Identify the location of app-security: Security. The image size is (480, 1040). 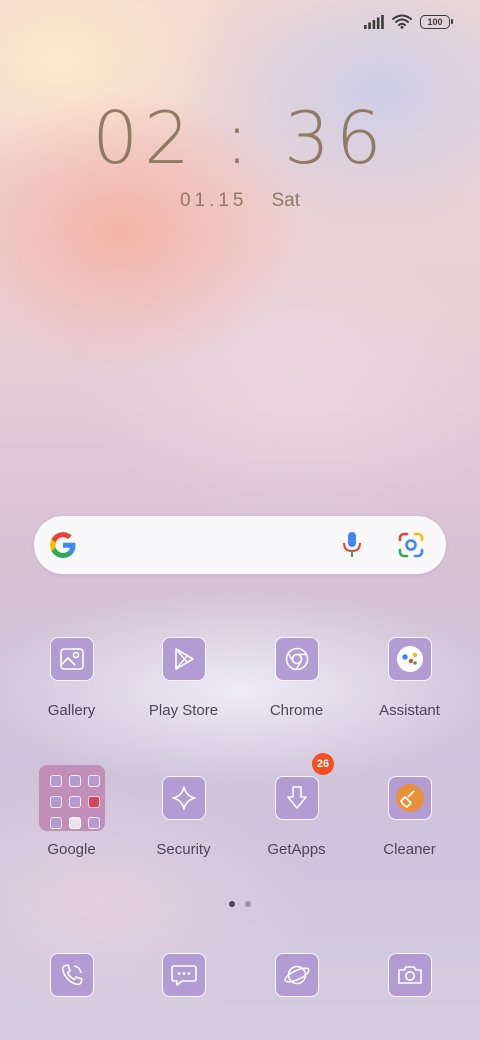
(183, 817).